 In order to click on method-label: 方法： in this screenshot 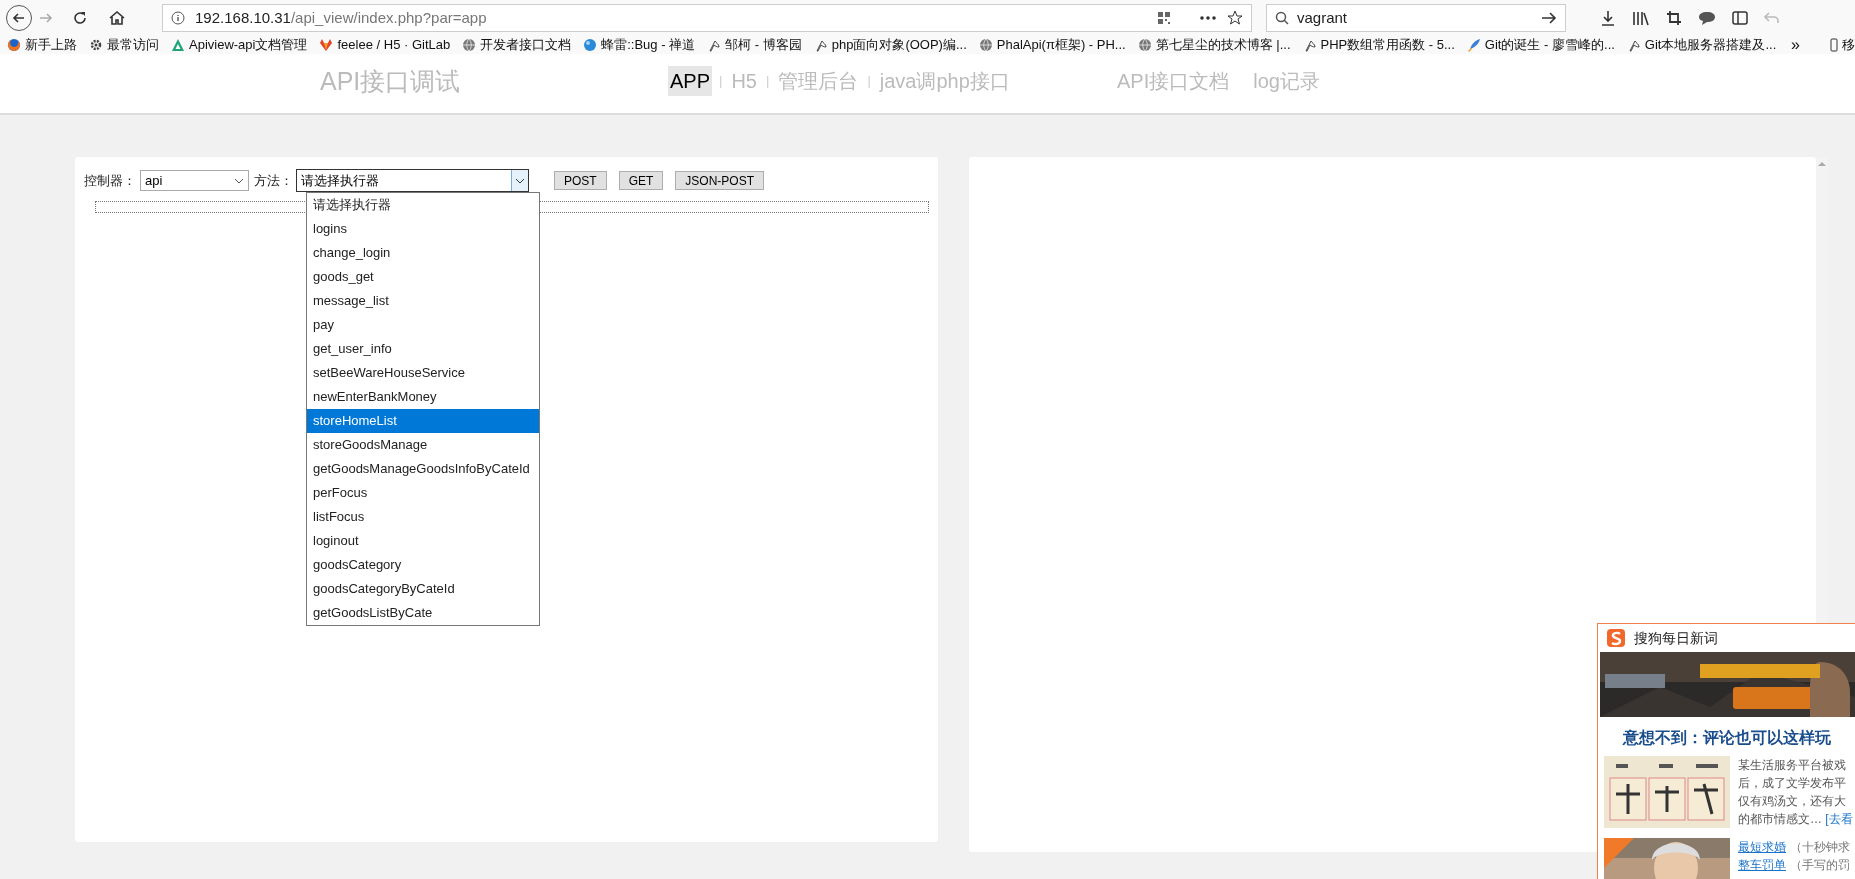, I will do `click(273, 180)`.